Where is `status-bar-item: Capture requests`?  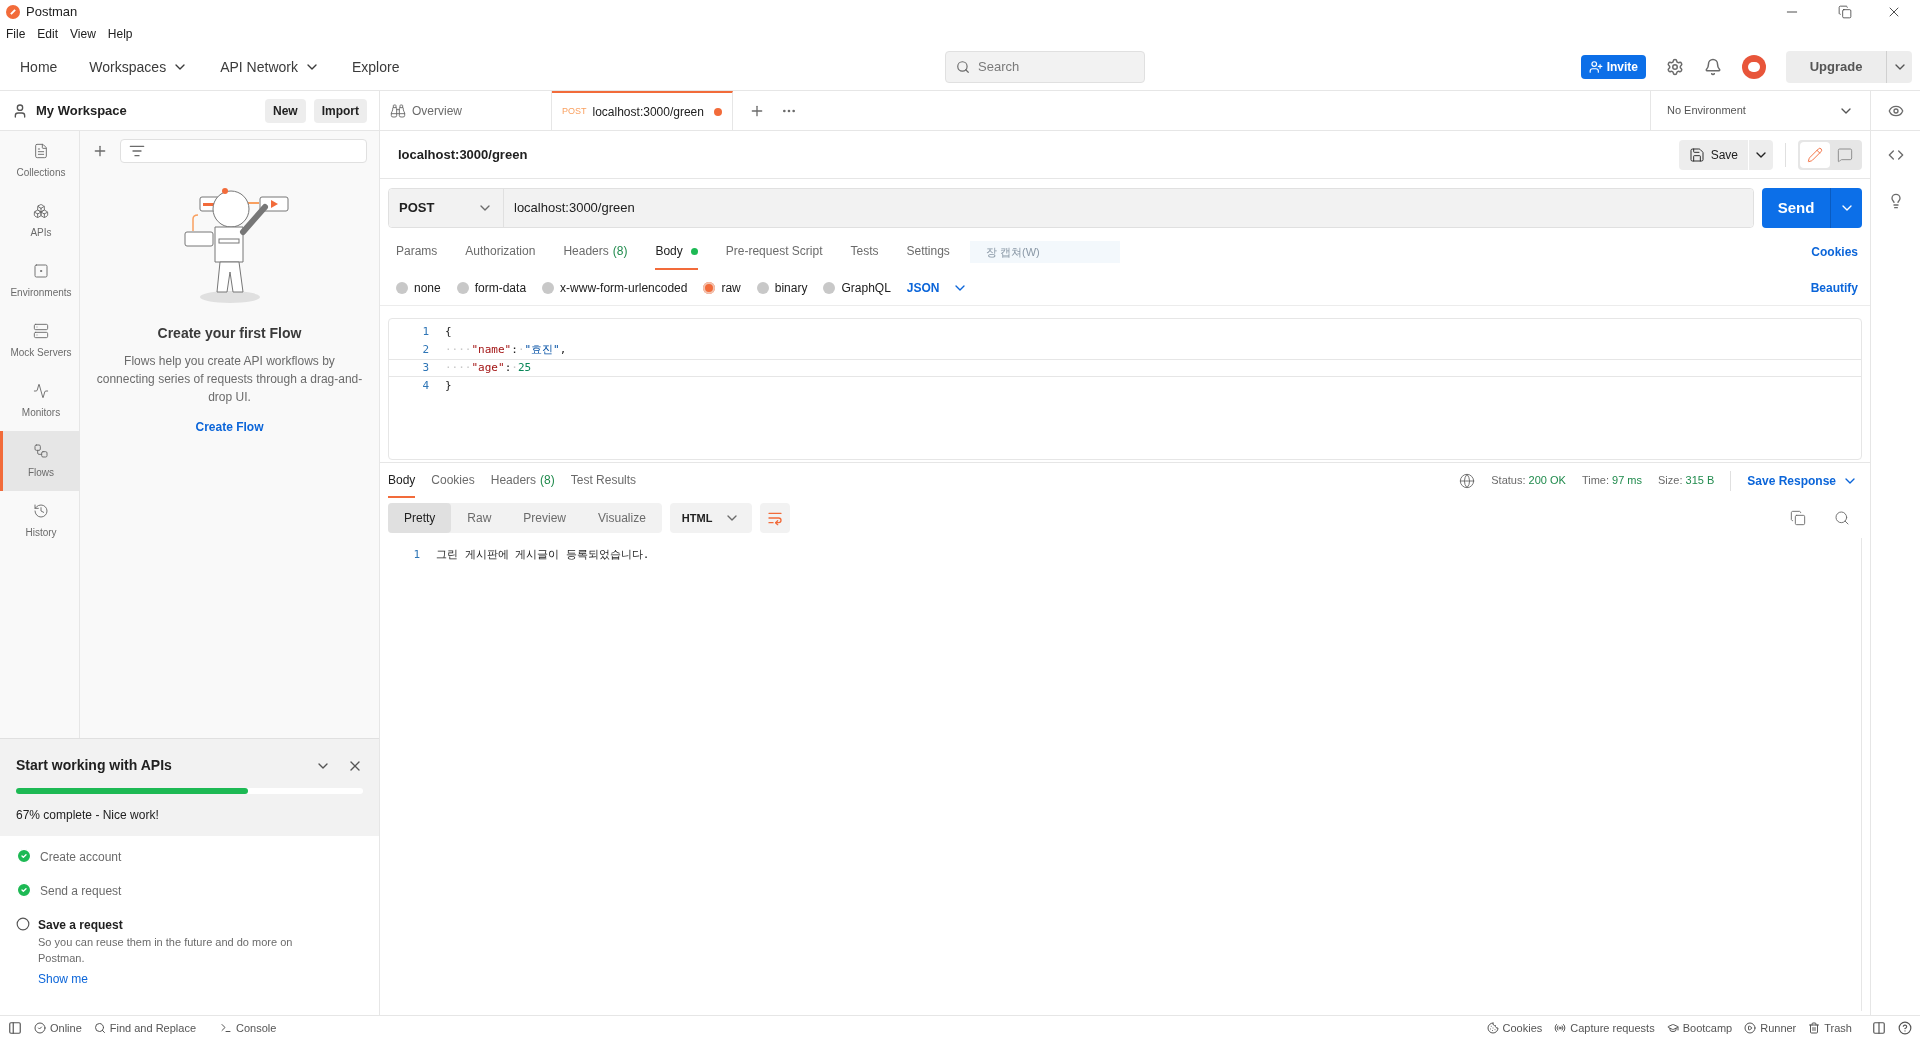
status-bar-item: Capture requests is located at coordinates (1604, 1028).